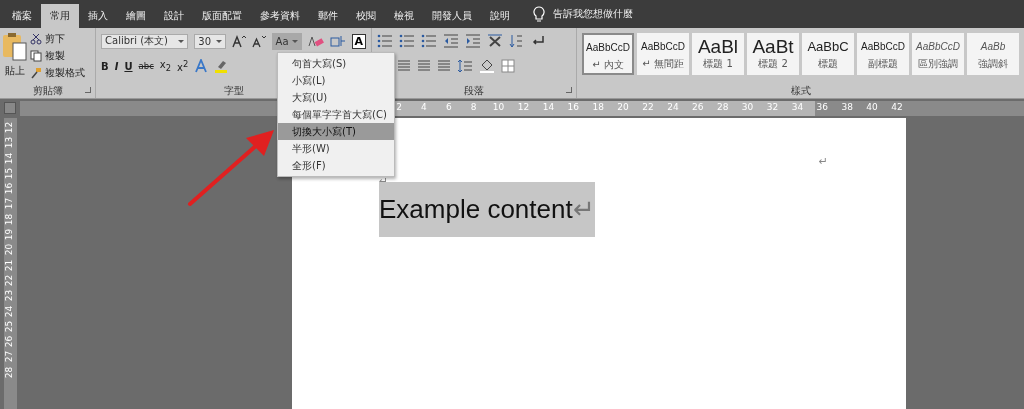 The height and width of the screenshot is (409, 1024). What do you see at coordinates (465, 66) in the screenshot?
I see `line-spacing-icon` at bounding box center [465, 66].